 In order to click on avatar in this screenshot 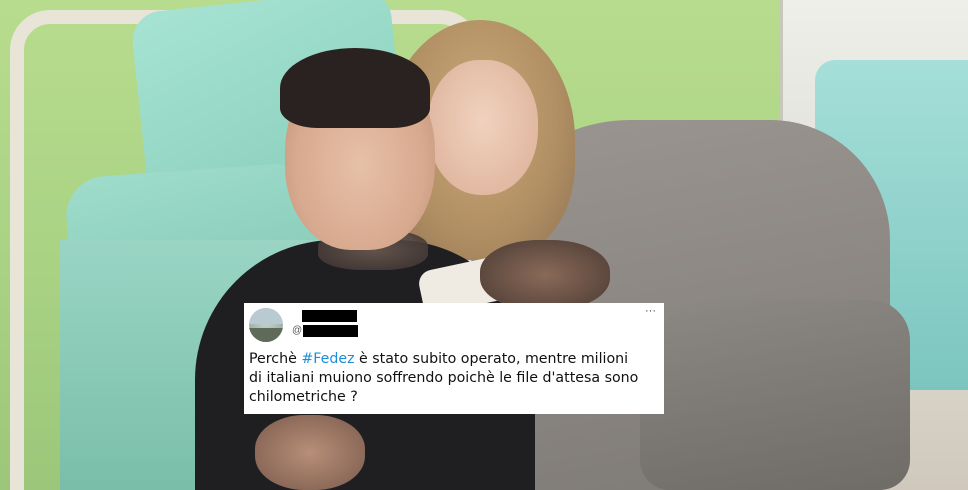, I will do `click(266, 325)`.